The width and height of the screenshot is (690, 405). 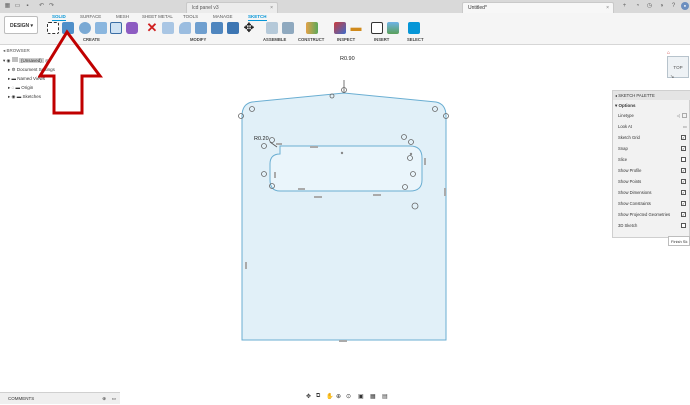 What do you see at coordinates (60, 398) in the screenshot?
I see `comments-panel: COMMENTS ⊕ ▭` at bounding box center [60, 398].